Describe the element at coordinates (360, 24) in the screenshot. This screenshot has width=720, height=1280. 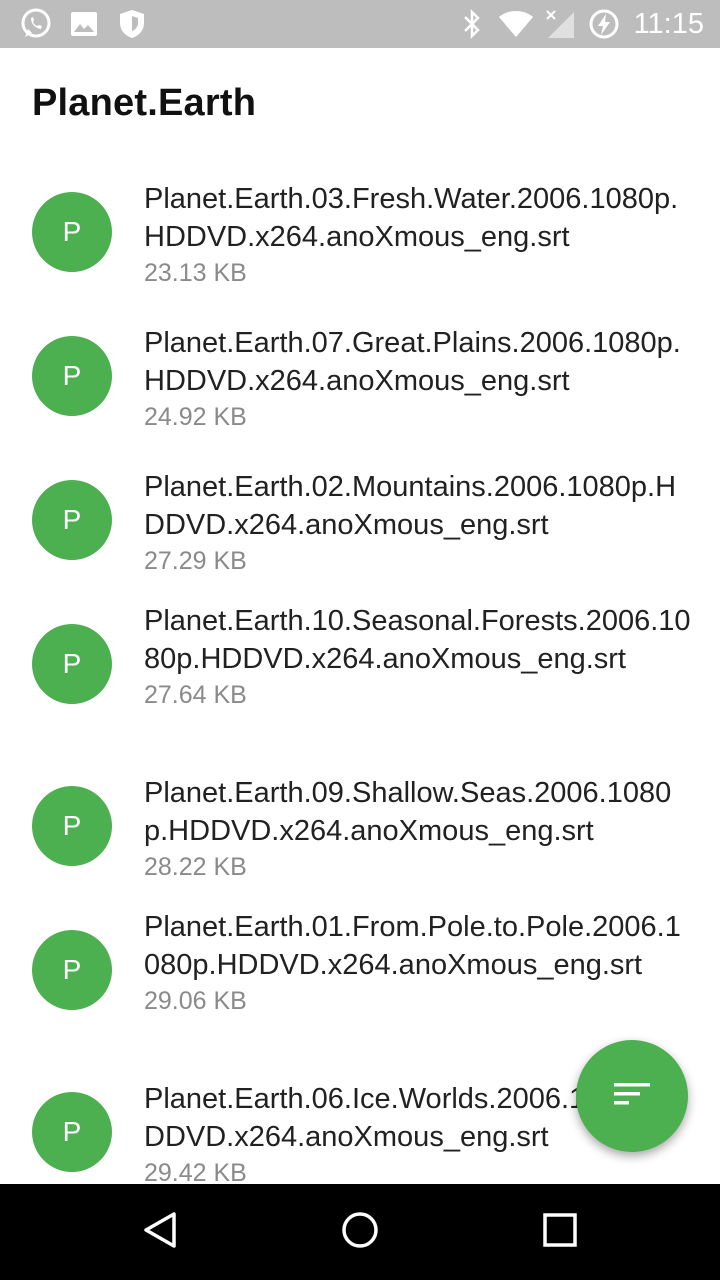
I see `status-bar: 11:15` at that location.